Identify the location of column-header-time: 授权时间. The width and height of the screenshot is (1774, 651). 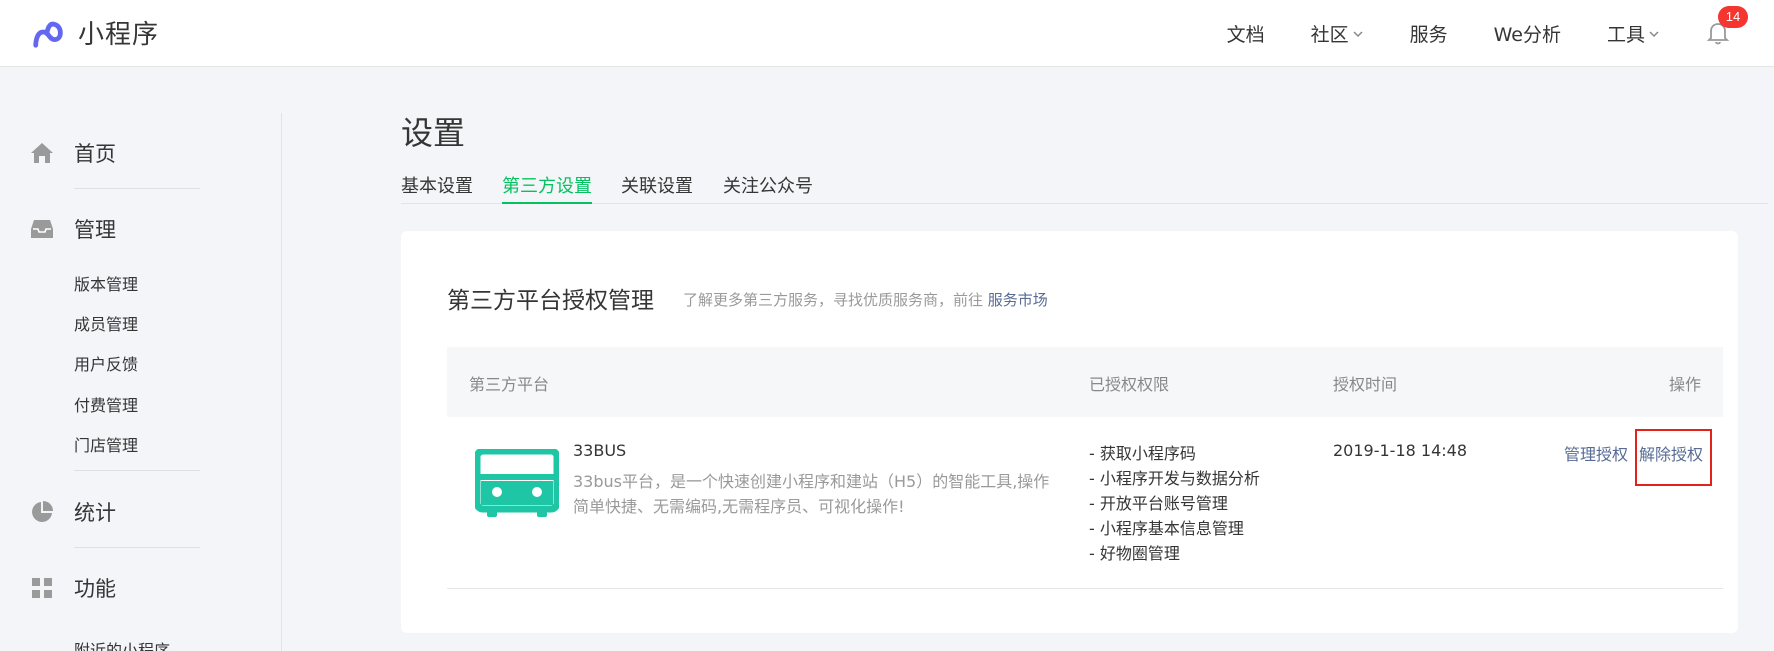
(1365, 384).